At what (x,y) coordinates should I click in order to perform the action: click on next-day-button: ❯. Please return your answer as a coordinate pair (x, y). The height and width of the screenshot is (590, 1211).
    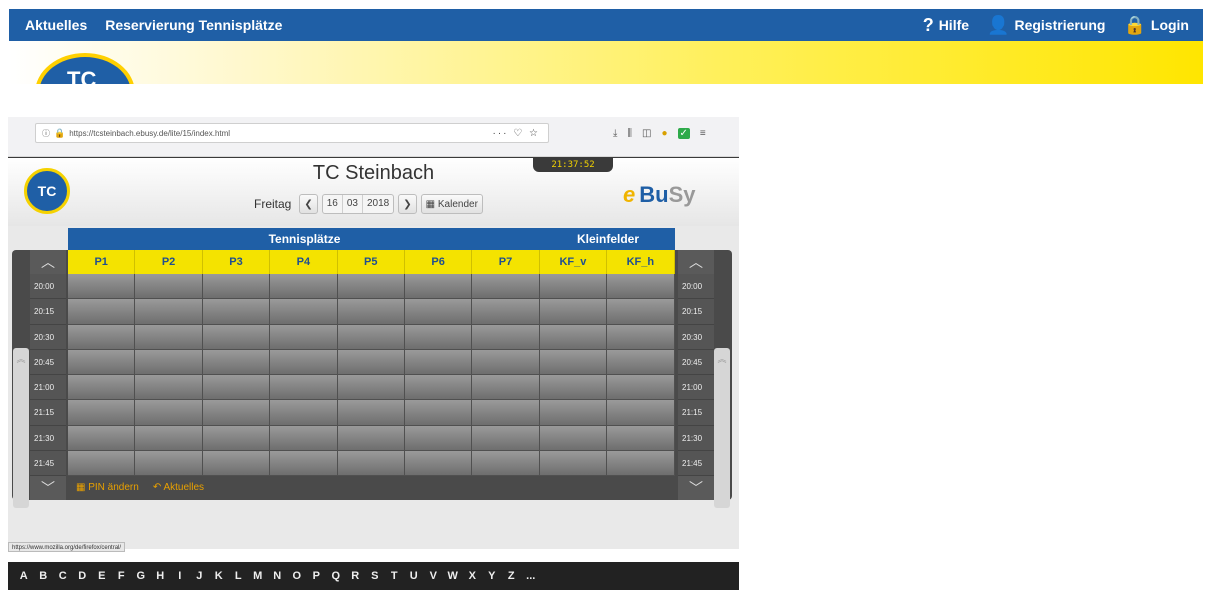
    Looking at the image, I should click on (407, 204).